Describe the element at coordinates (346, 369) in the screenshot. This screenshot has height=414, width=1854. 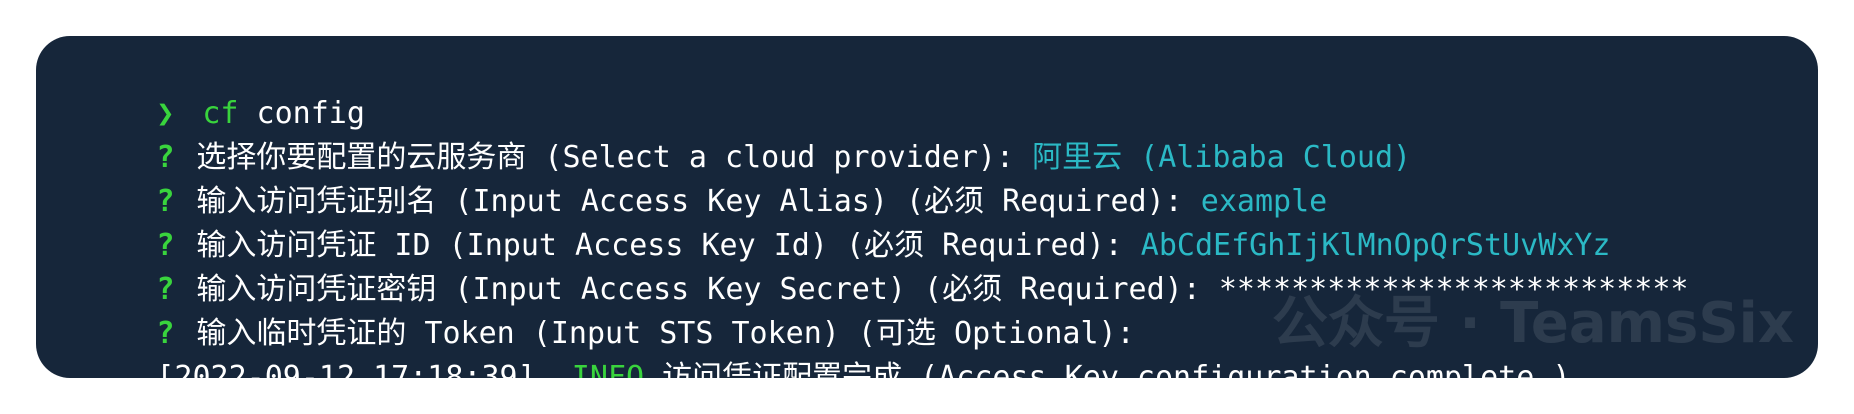
I see `log-timestamp: [2022-09-12 17:18:39]` at that location.